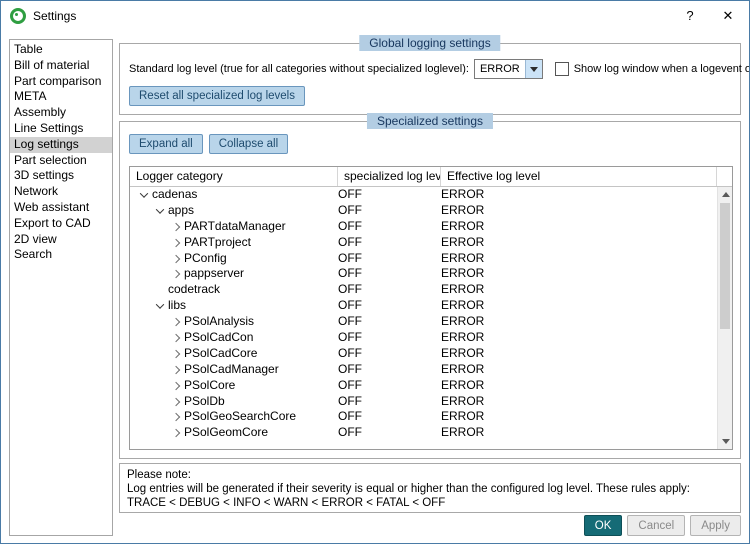 The image size is (750, 544). Describe the element at coordinates (725, 194) in the screenshot. I see `scroll-up-icon` at that location.